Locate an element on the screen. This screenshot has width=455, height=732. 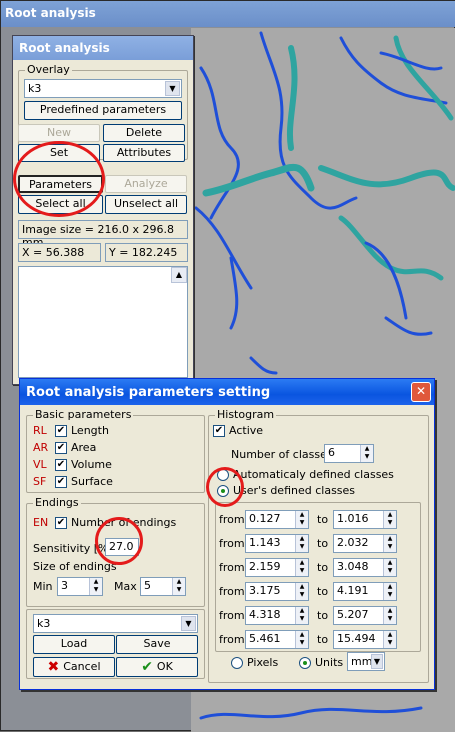
scroll-up-icon: ▲ is located at coordinates (179, 275).